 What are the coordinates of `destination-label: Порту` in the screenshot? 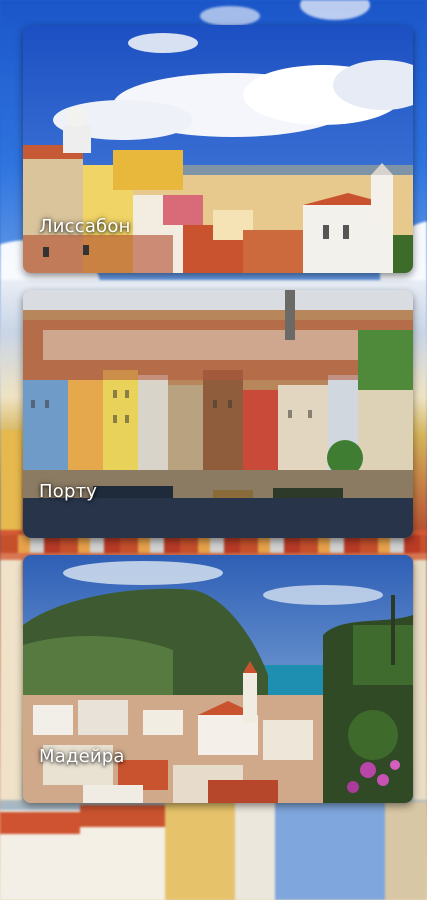 It's located at (68, 491).